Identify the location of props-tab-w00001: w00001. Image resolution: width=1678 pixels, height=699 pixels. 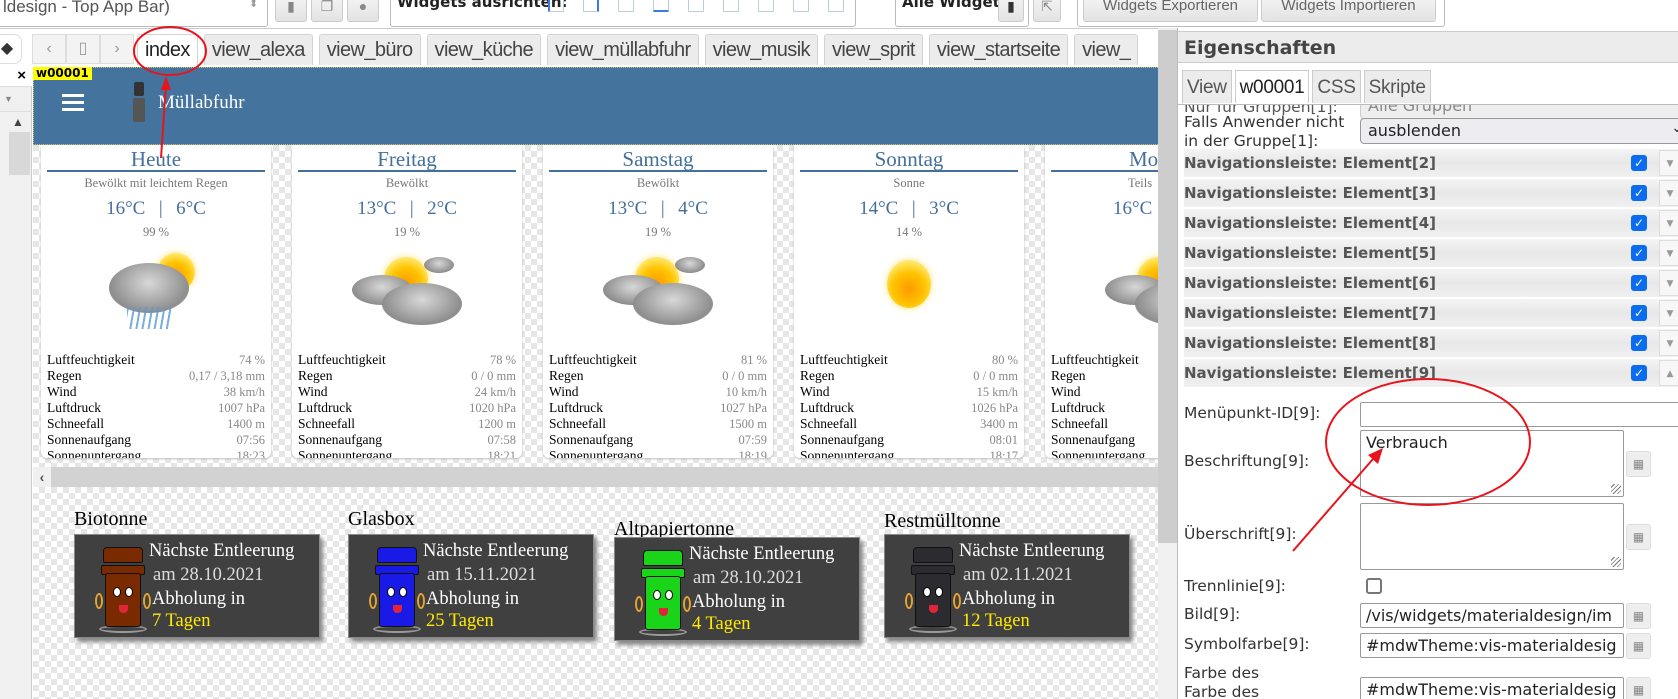
(1272, 86).